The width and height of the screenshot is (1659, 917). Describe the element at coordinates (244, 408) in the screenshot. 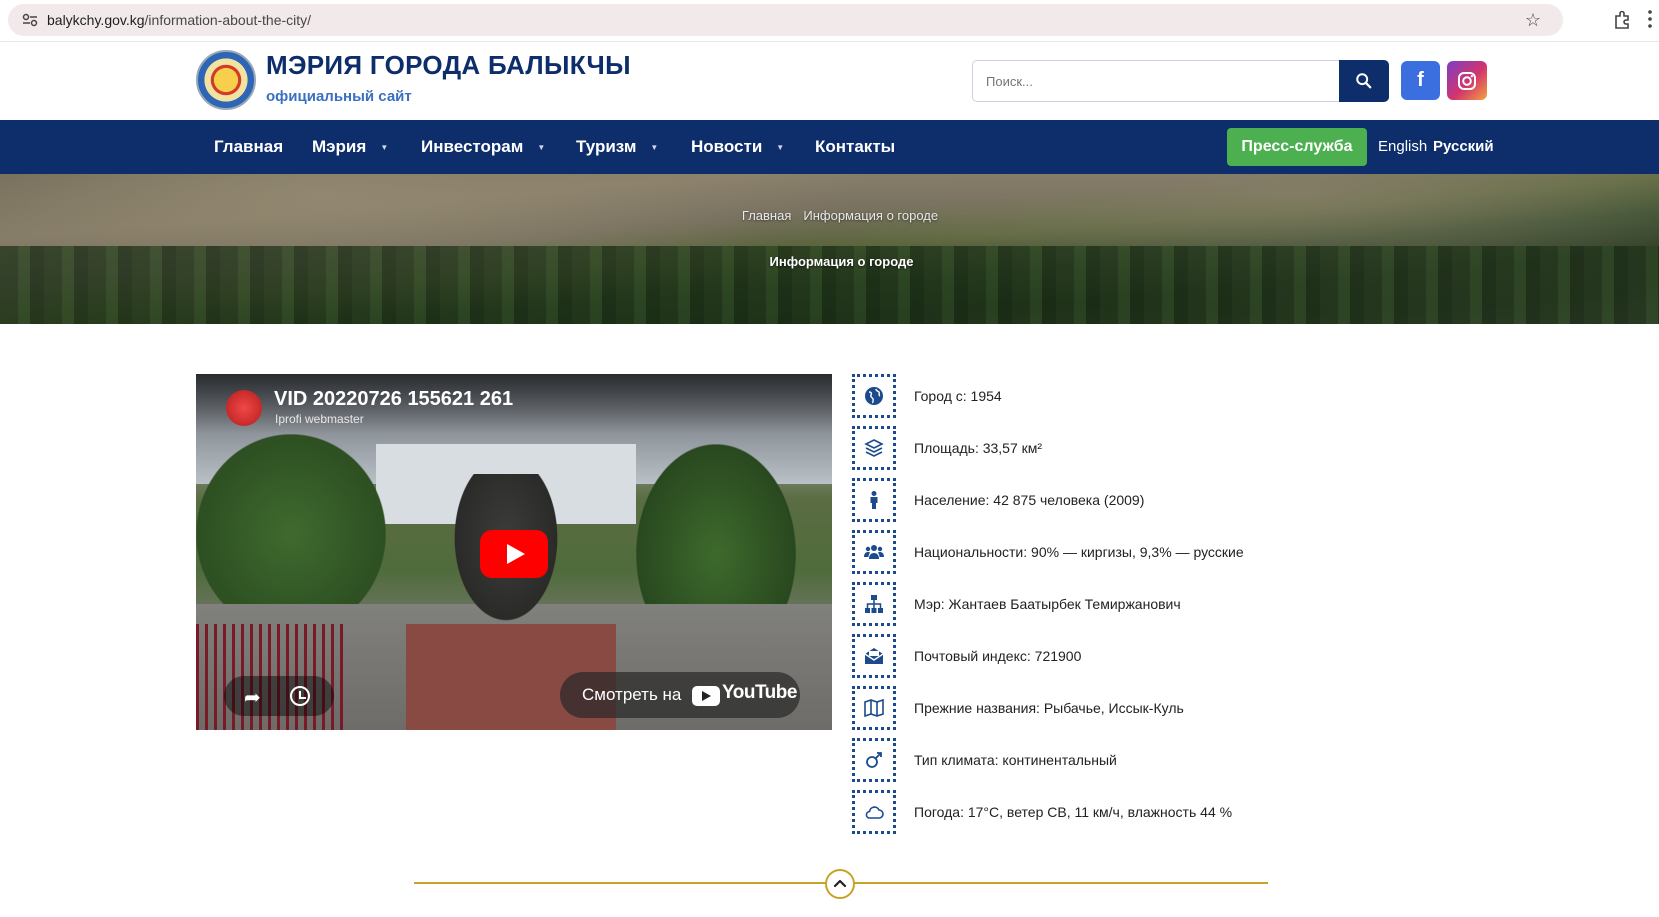

I see `channel-avatar` at that location.